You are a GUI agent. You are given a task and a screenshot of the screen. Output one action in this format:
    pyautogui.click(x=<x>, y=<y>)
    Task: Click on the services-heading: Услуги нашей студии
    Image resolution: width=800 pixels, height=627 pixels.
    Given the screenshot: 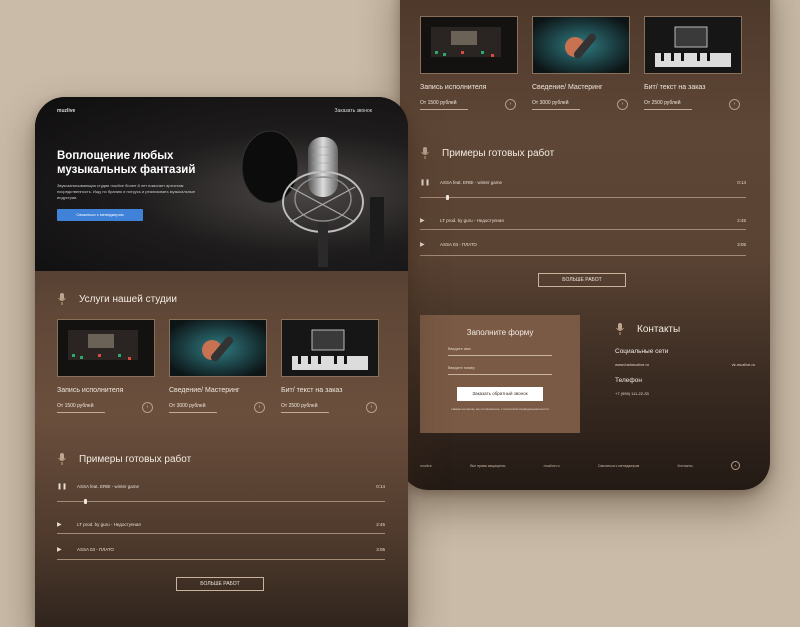 What is the action you would take?
    pyautogui.click(x=117, y=299)
    